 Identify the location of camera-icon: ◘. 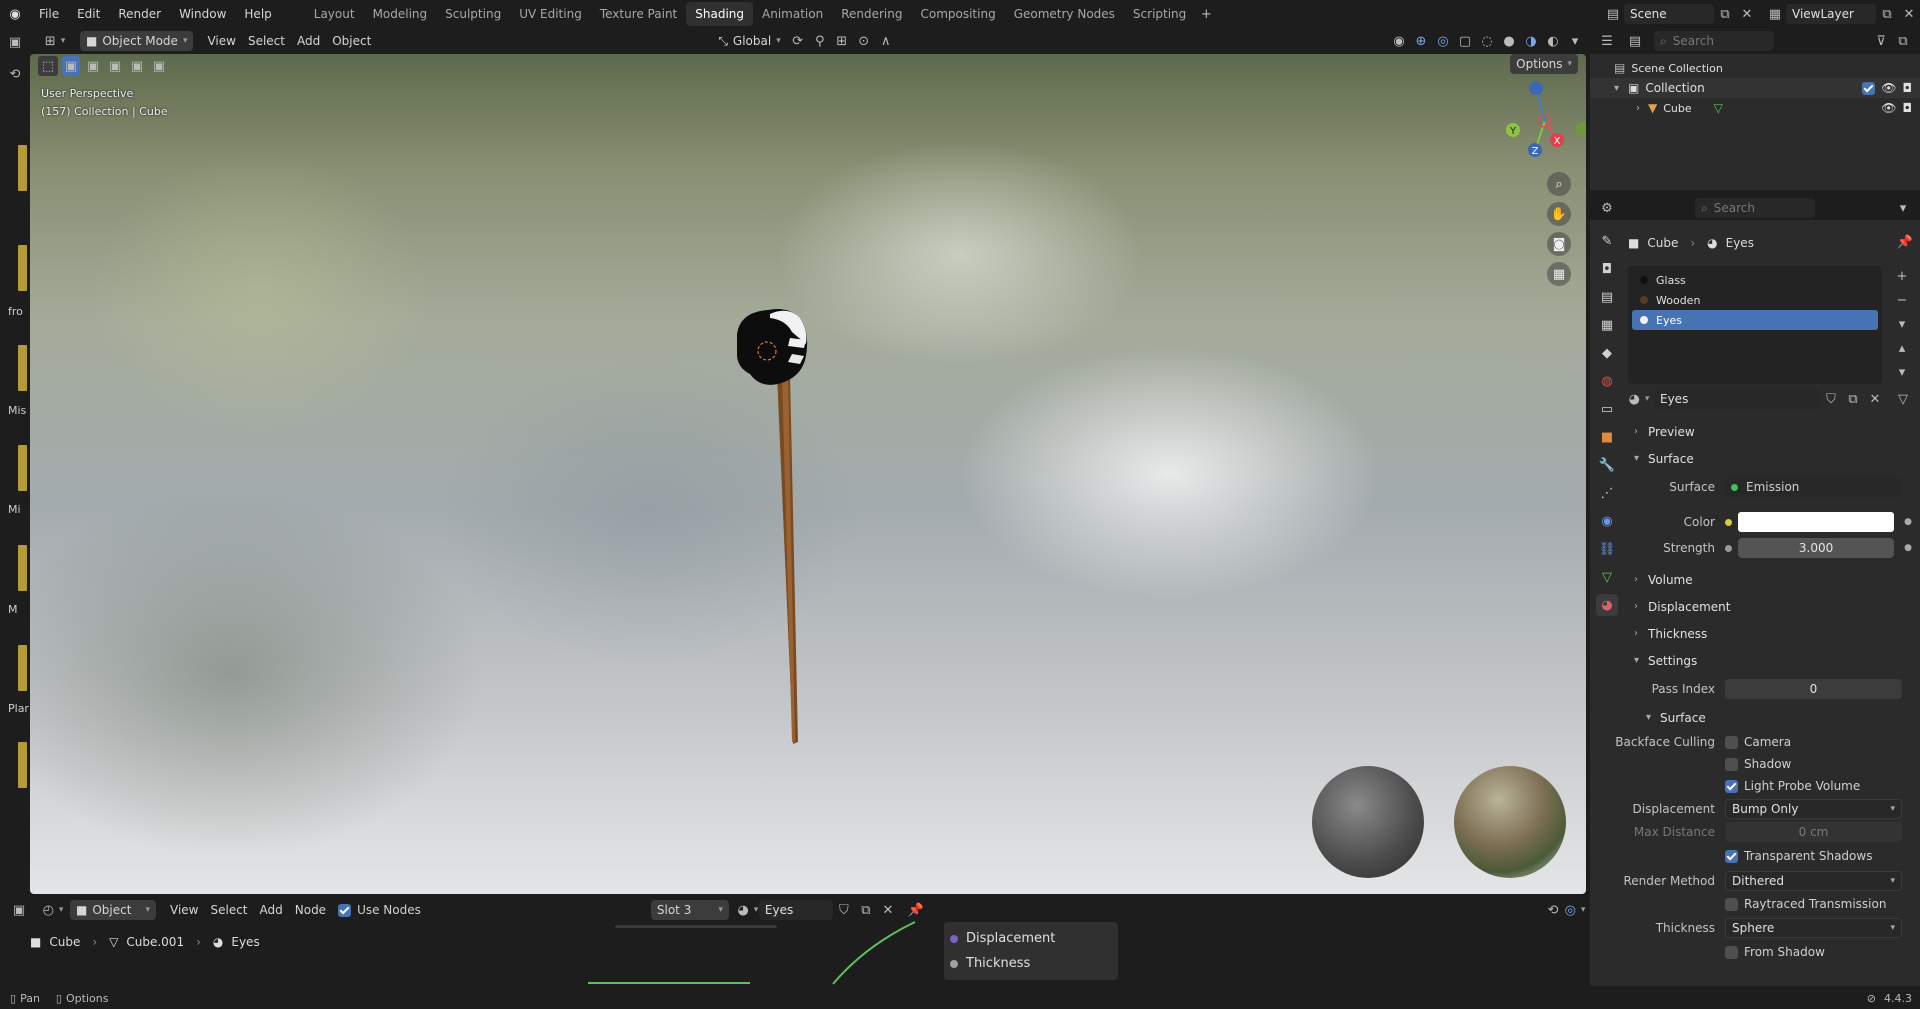
(1908, 88).